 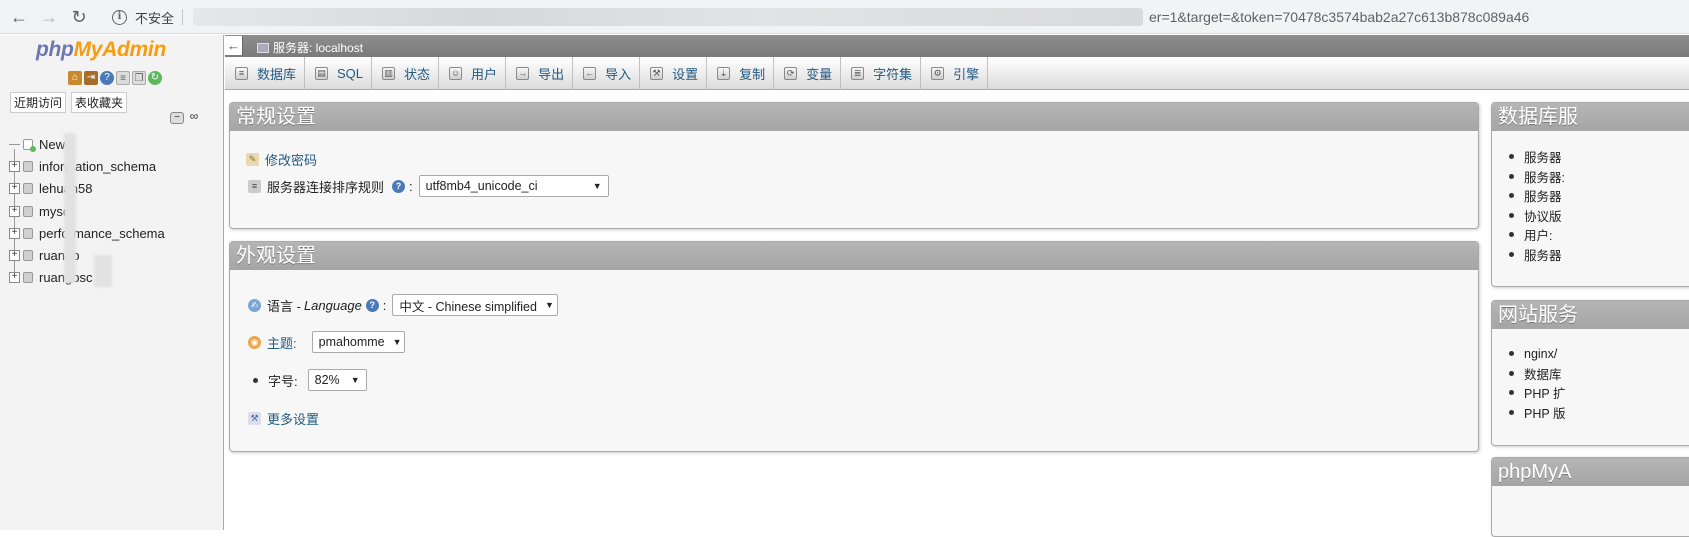 I want to click on tree-item-db: + ruangb, so click(x=112, y=255).